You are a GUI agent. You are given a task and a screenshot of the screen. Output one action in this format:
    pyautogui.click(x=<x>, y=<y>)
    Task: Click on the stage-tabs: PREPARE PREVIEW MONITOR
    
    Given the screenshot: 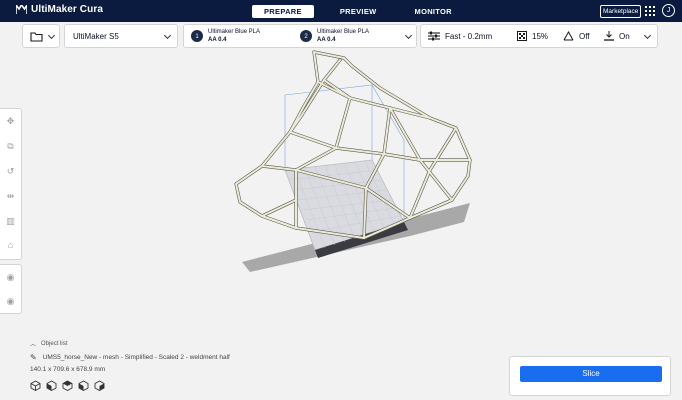 What is the action you would take?
    pyautogui.click(x=358, y=11)
    